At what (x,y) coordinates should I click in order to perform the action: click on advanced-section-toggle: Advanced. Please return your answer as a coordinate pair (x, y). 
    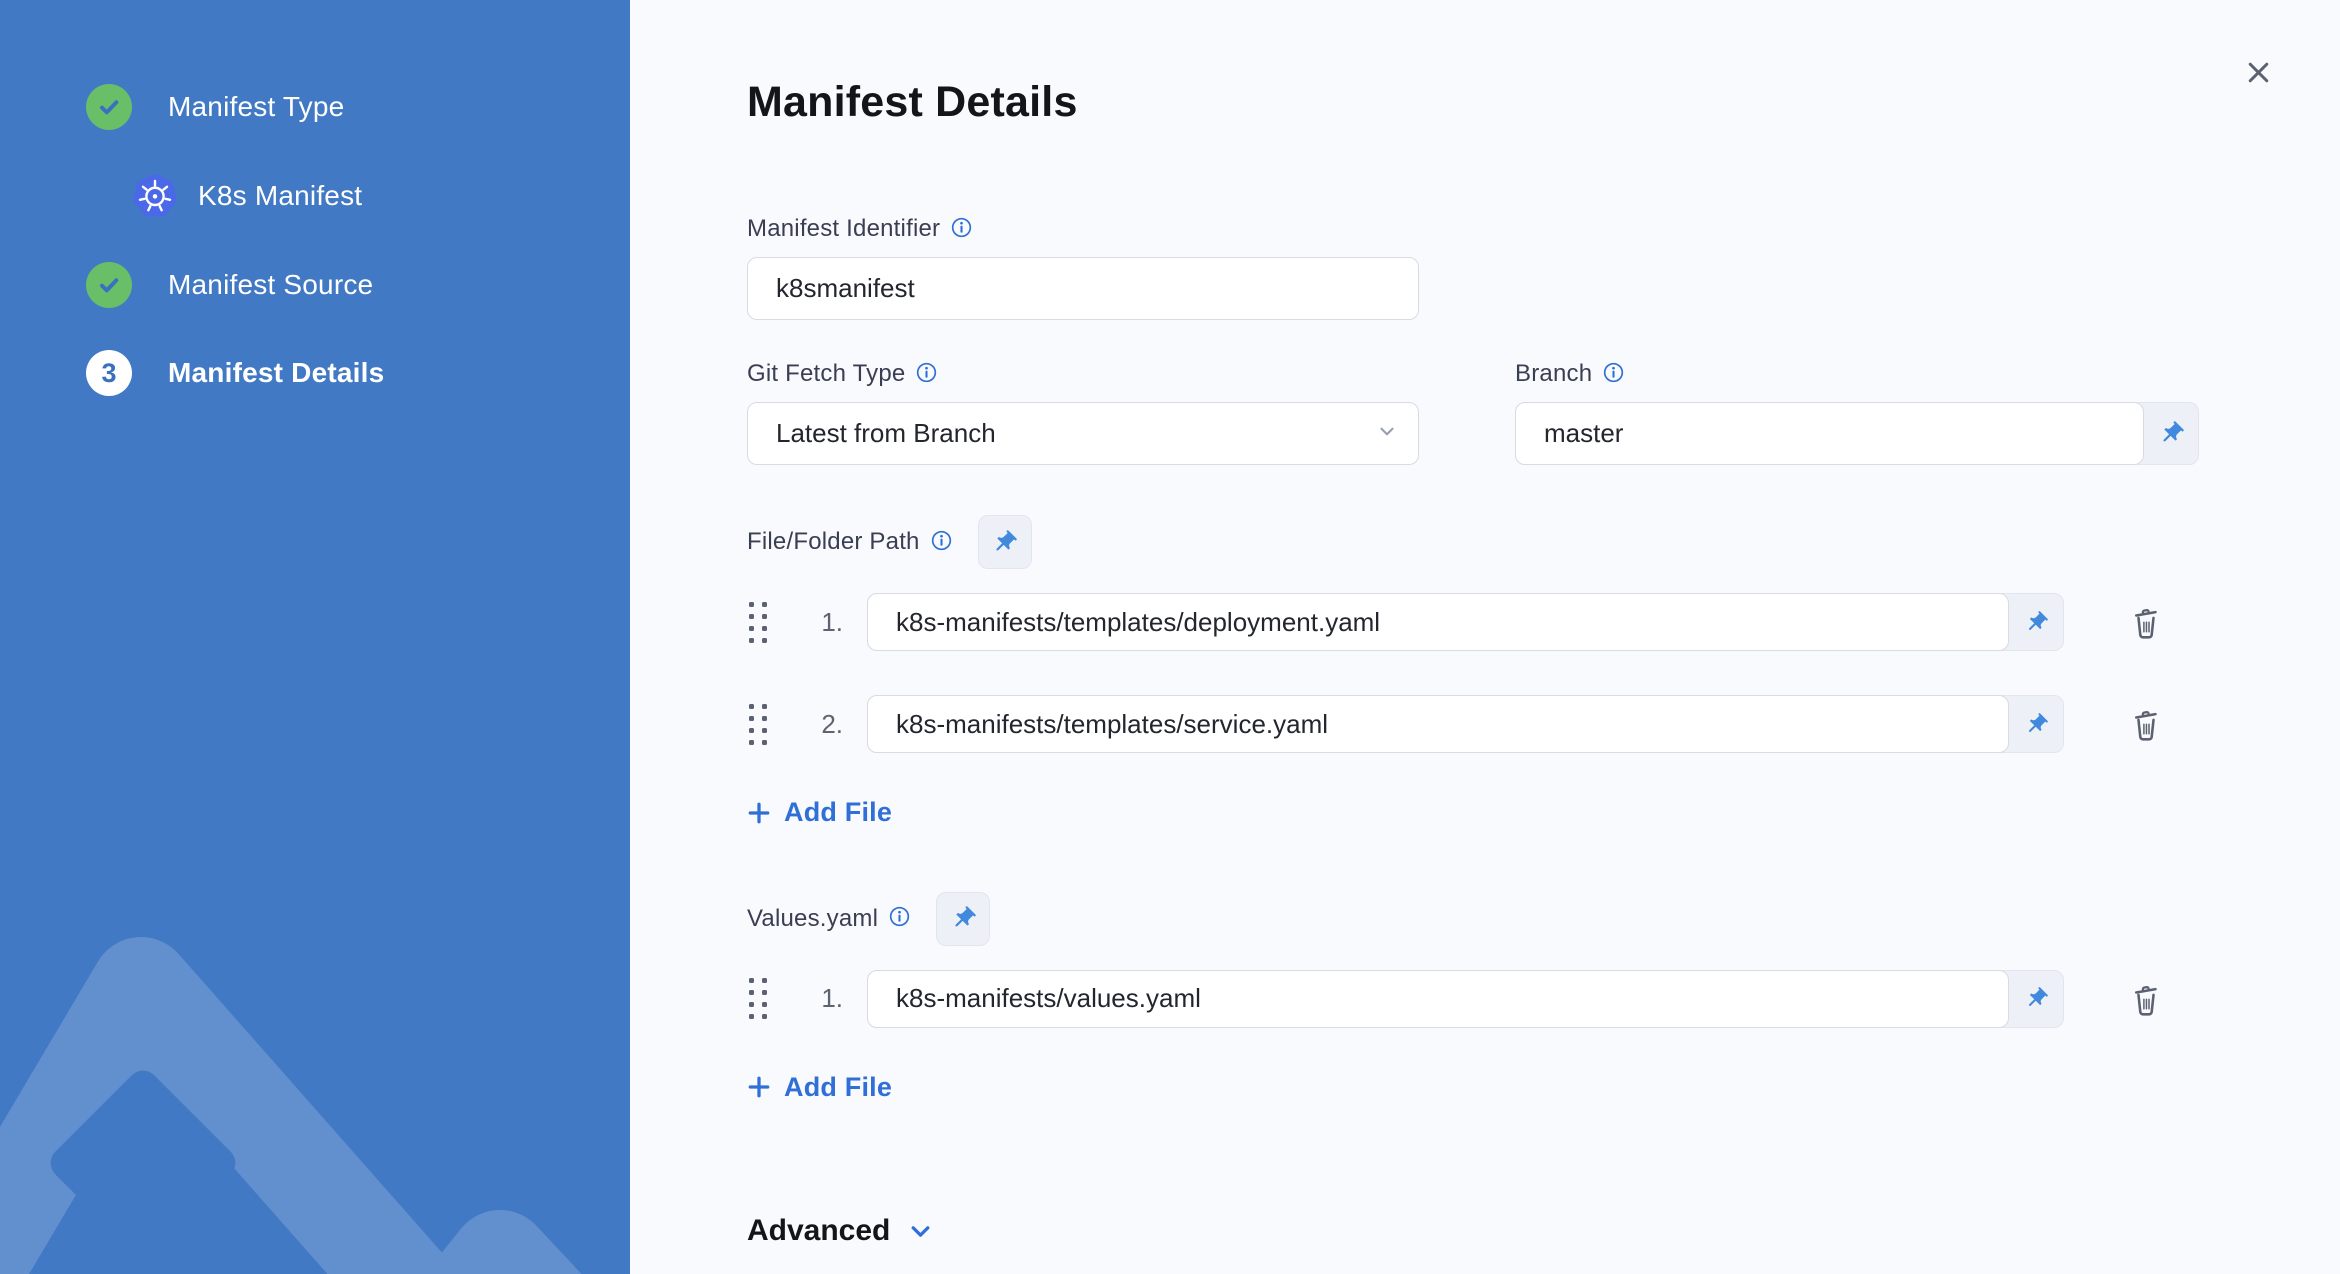
    Looking at the image, I should click on (1543, 1231).